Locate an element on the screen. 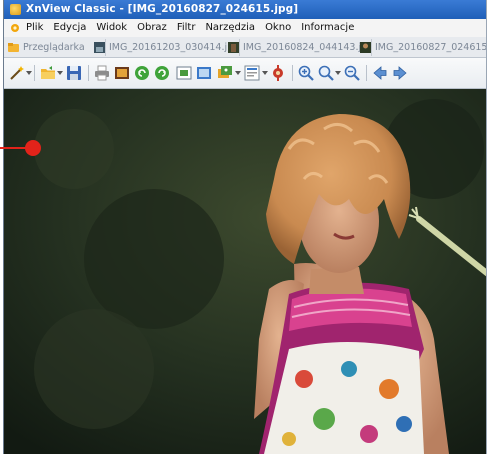  fullscreen-icon is located at coordinates (204, 73).